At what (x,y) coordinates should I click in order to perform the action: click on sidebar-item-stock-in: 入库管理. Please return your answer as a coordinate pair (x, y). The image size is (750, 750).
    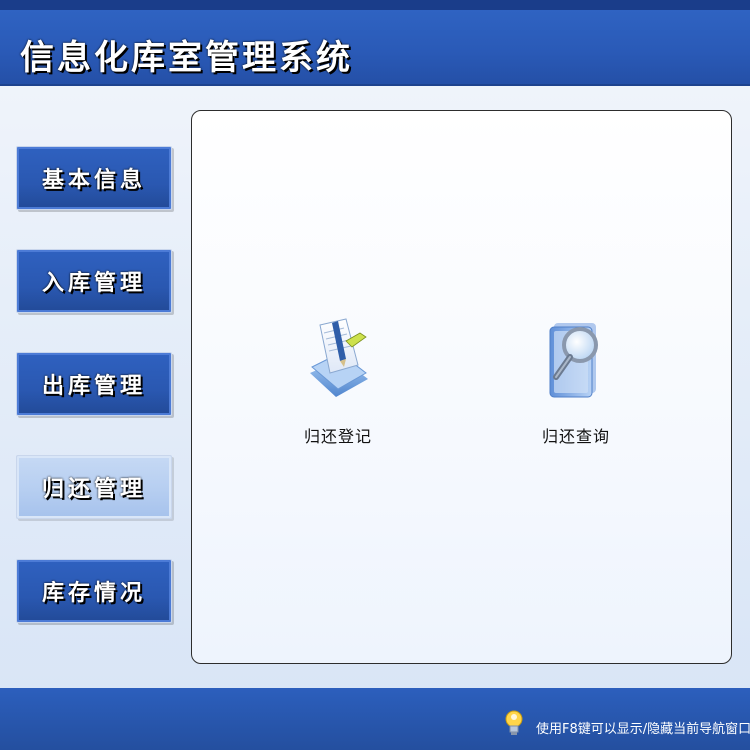
    Looking at the image, I should click on (94, 281).